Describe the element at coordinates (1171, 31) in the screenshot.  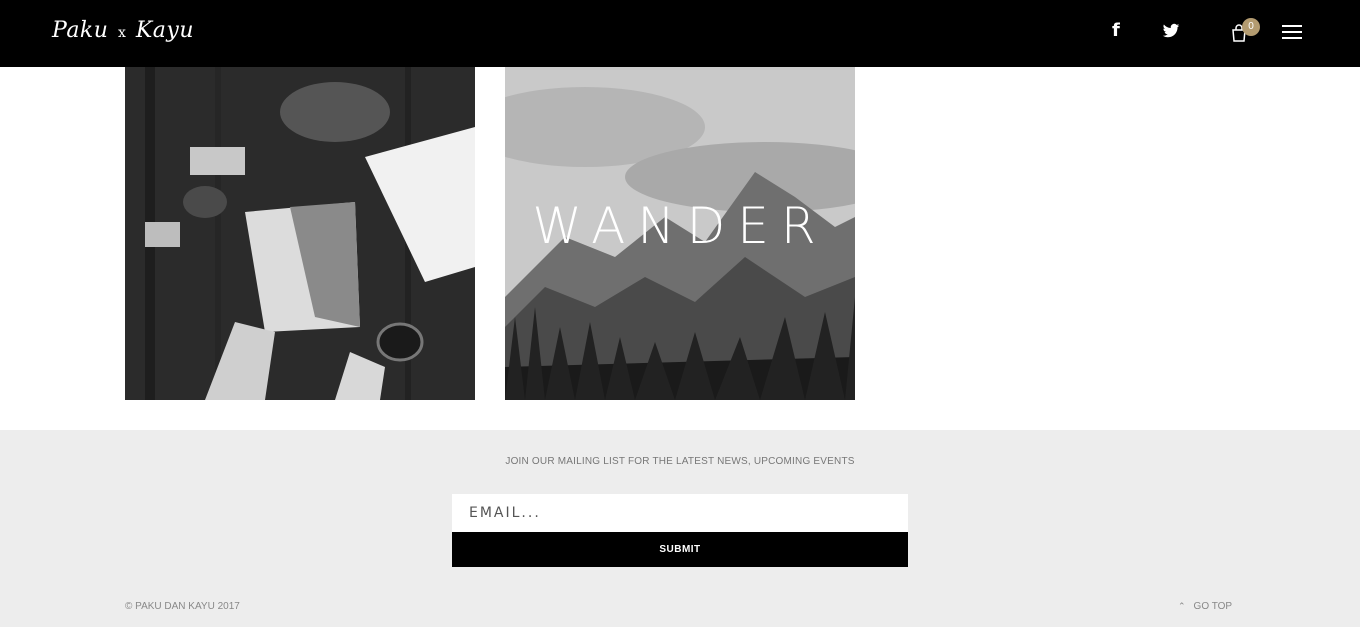
I see `twitter-icon` at that location.